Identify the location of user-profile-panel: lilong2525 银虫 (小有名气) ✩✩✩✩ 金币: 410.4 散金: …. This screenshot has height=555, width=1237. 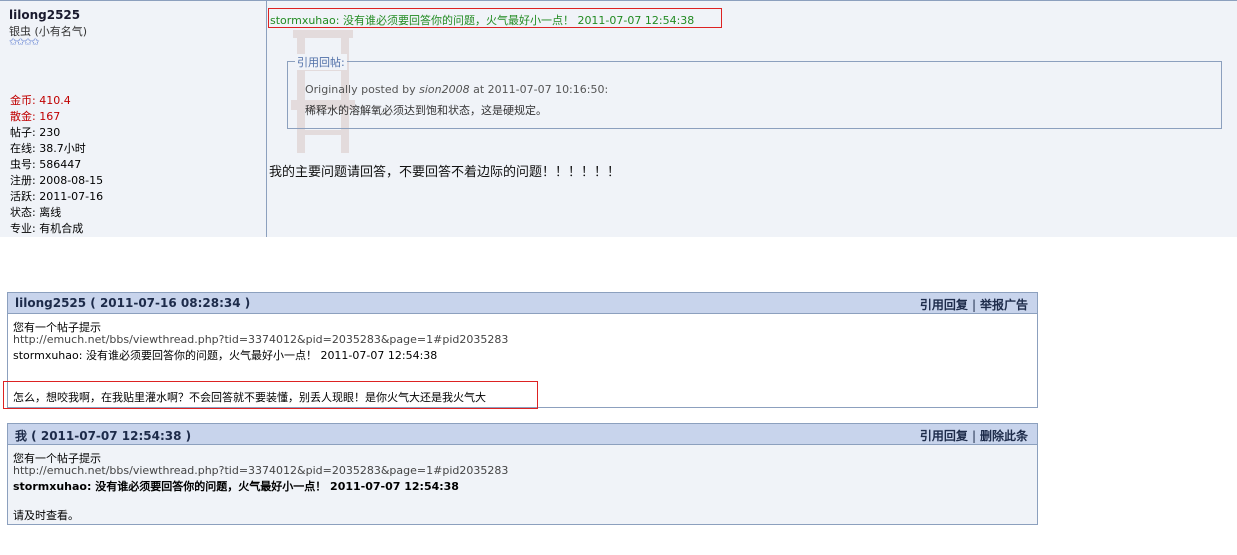
(133, 119).